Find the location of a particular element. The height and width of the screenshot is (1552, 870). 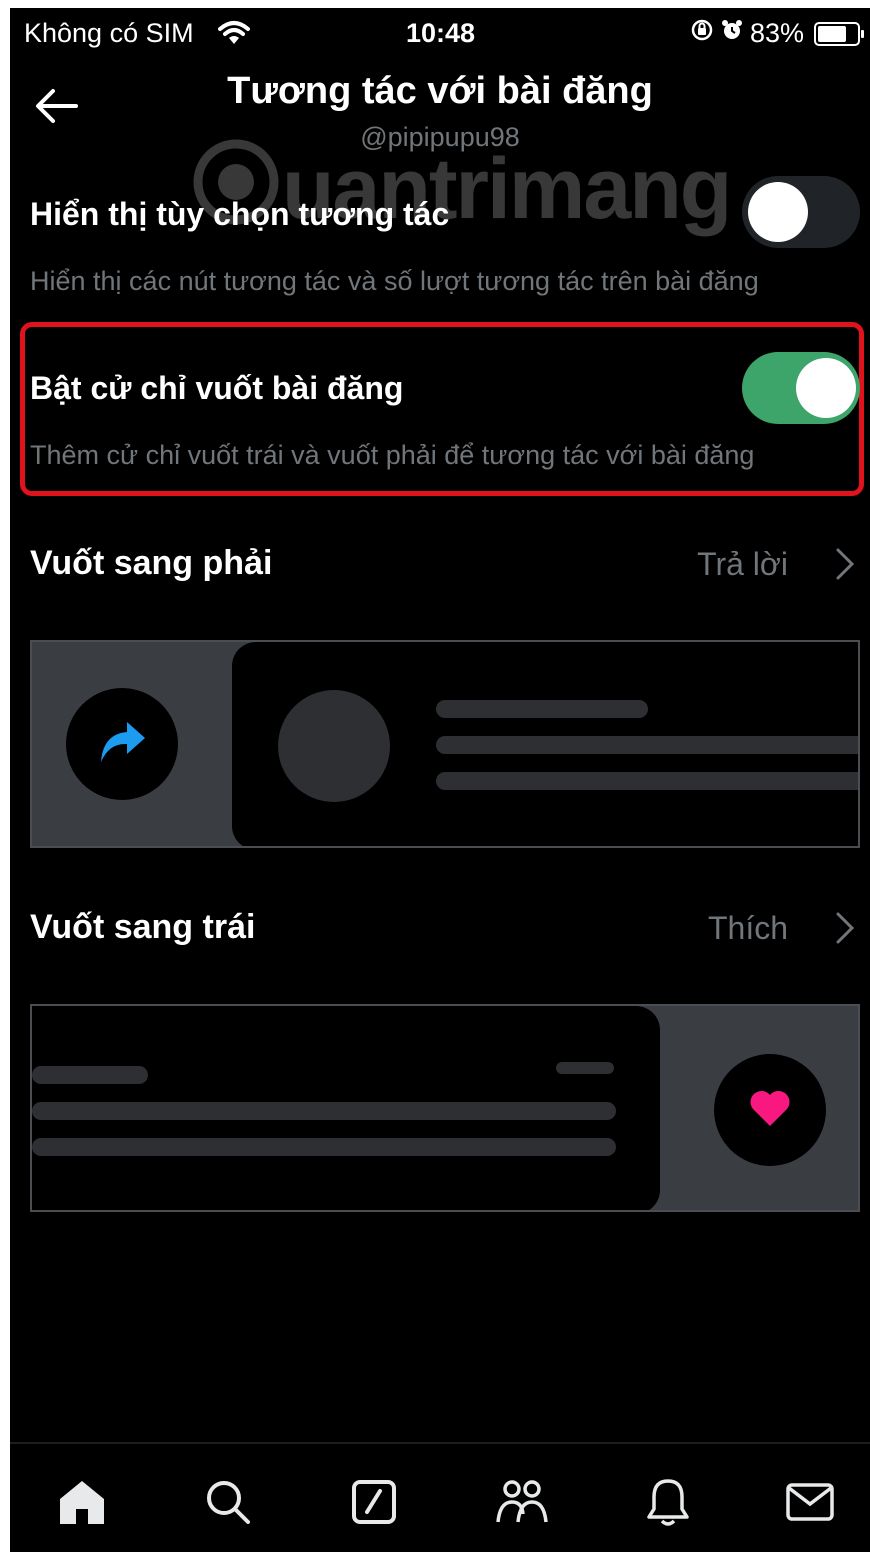

search-icon is located at coordinates (228, 1502).